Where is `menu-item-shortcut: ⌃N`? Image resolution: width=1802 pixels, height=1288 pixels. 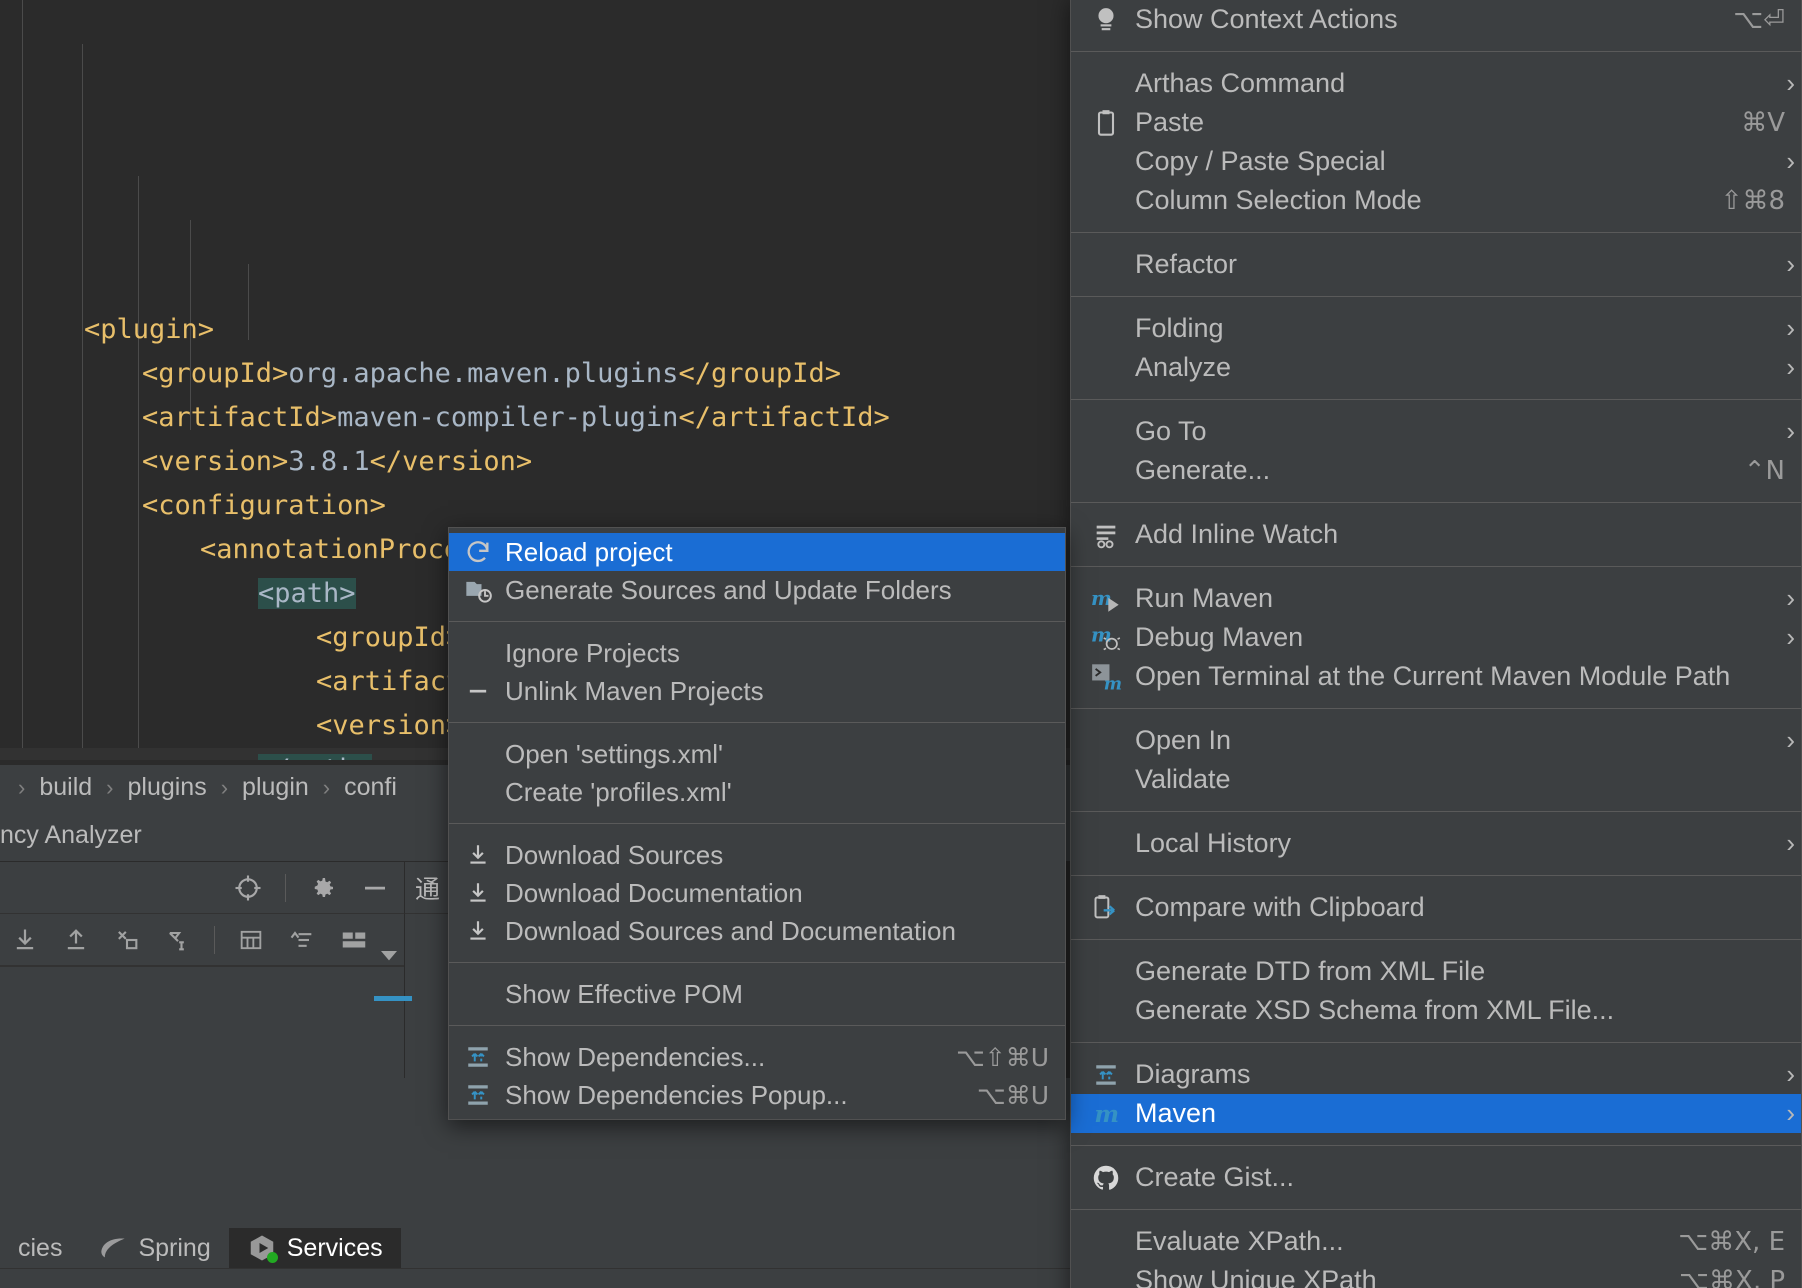
menu-item-shortcut: ⌃N is located at coordinates (1764, 470).